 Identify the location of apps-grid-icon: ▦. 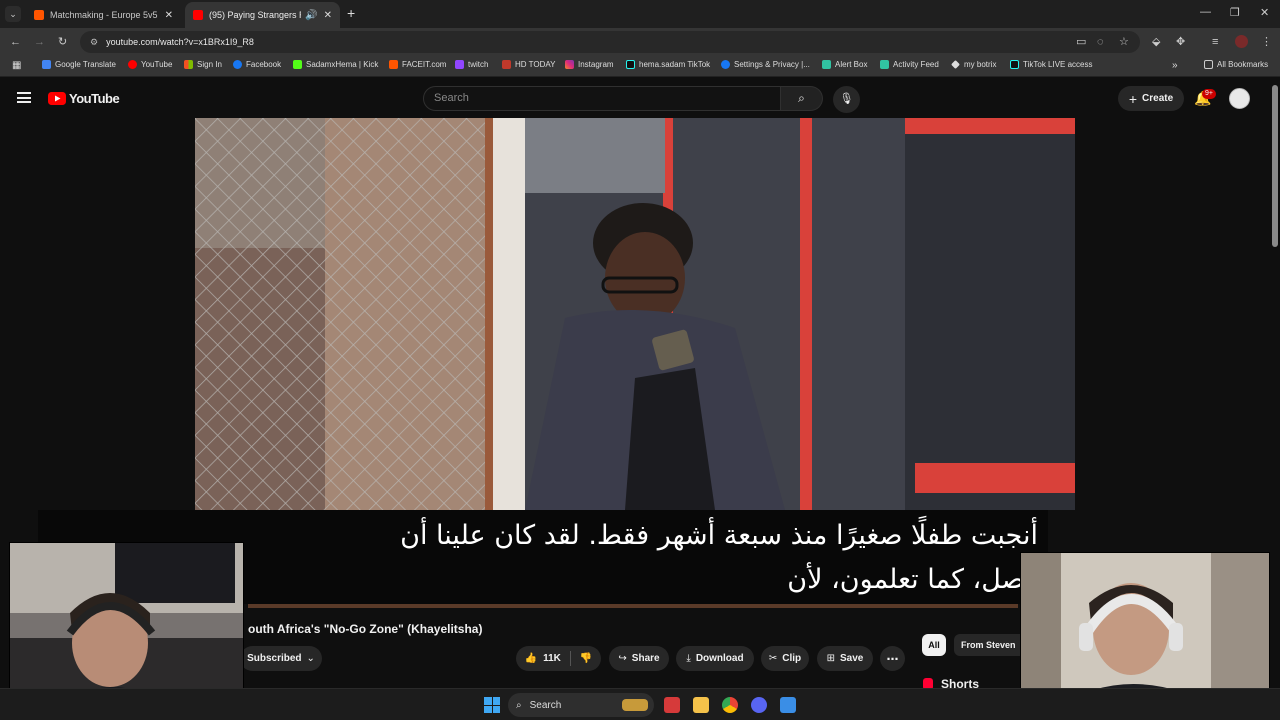
(16, 65).